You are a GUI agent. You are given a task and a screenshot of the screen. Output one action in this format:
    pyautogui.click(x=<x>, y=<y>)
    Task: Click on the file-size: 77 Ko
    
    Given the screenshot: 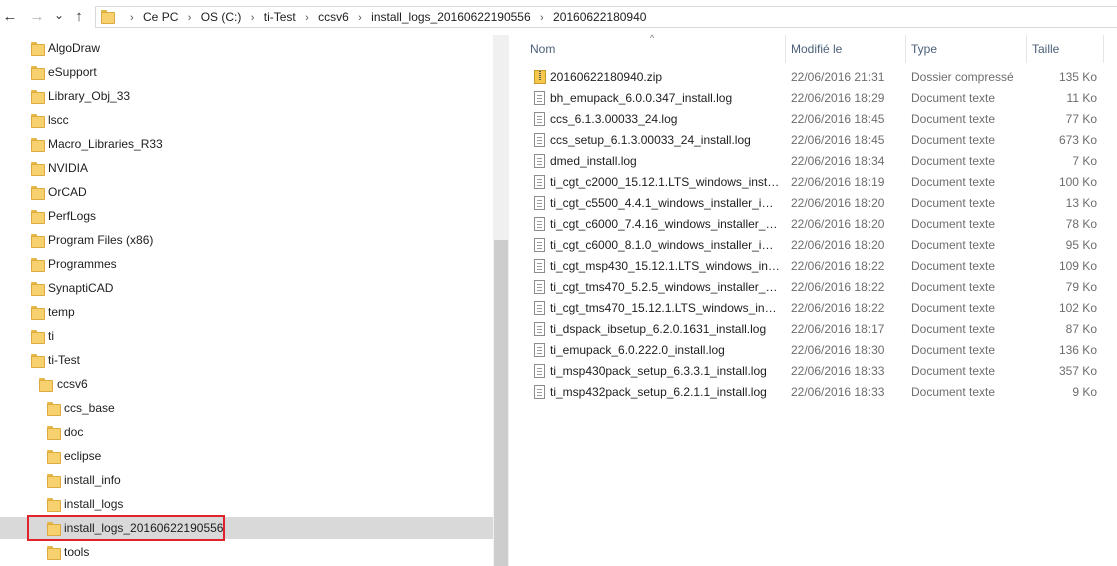 What is the action you would take?
    pyautogui.click(x=1081, y=119)
    